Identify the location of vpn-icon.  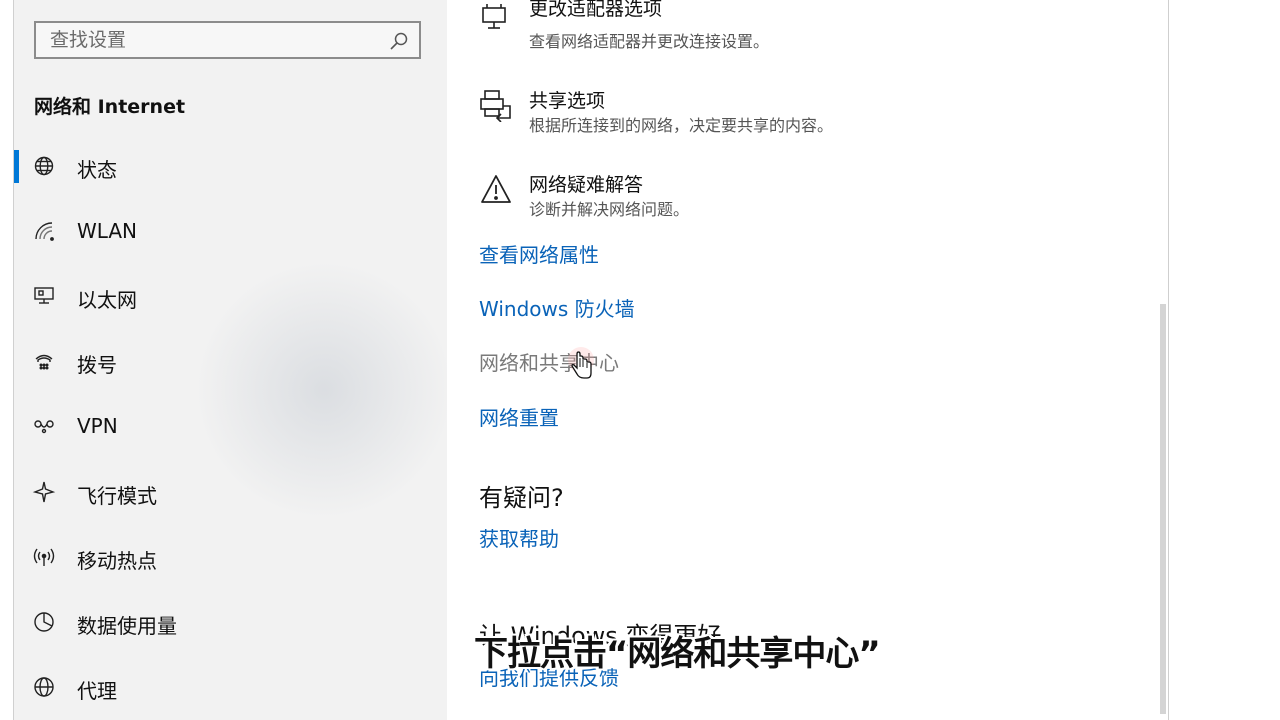
(44, 427).